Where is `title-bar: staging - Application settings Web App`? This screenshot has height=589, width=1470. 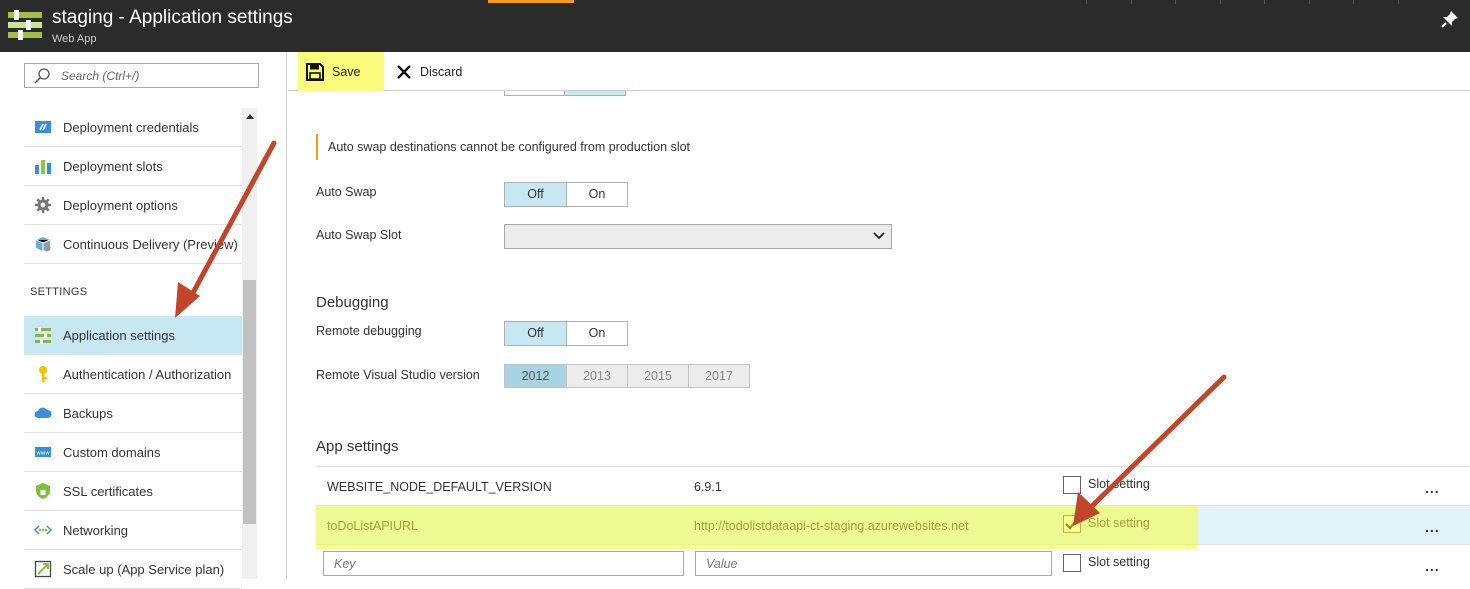 title-bar: staging - Application settings Web App is located at coordinates (735, 26).